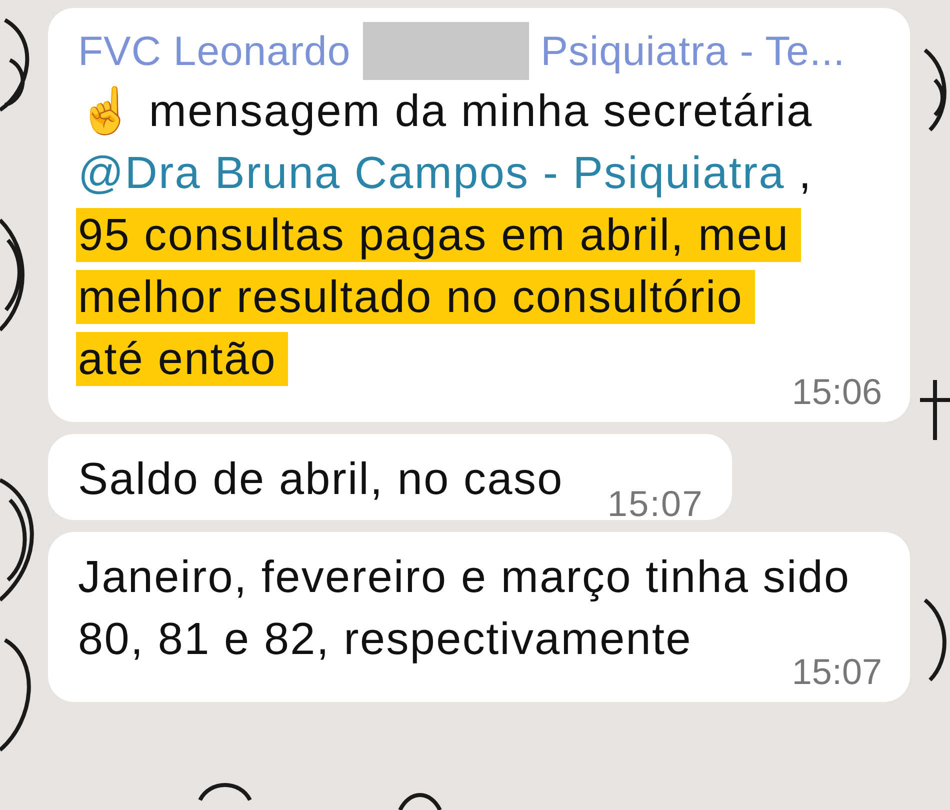 This screenshot has height=810, width=950. Describe the element at coordinates (431, 172) in the screenshot. I see `mention-link: @Dra Bruna Campos - Psiquiatra` at that location.